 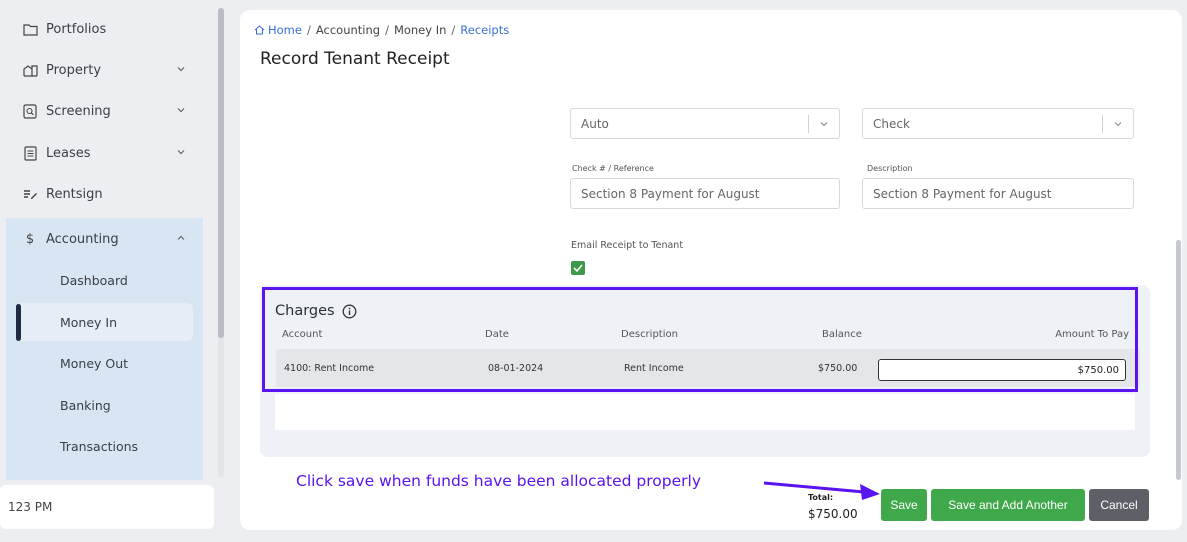 What do you see at coordinates (30, 70) in the screenshot?
I see `building-icon` at bounding box center [30, 70].